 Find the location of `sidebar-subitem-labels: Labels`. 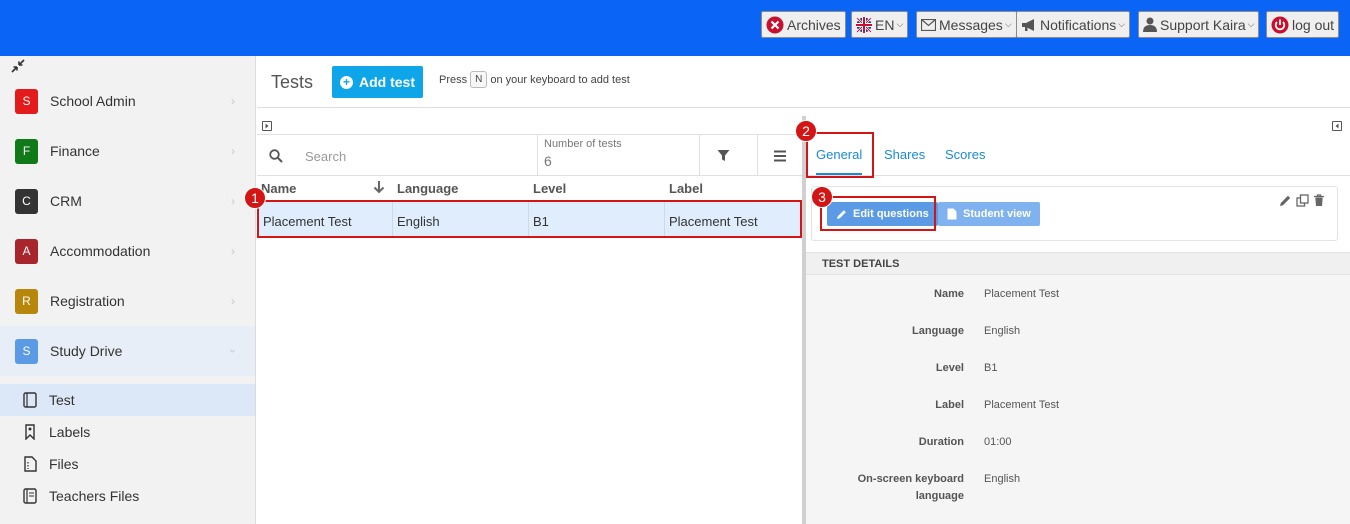

sidebar-subitem-labels: Labels is located at coordinates (127, 432).